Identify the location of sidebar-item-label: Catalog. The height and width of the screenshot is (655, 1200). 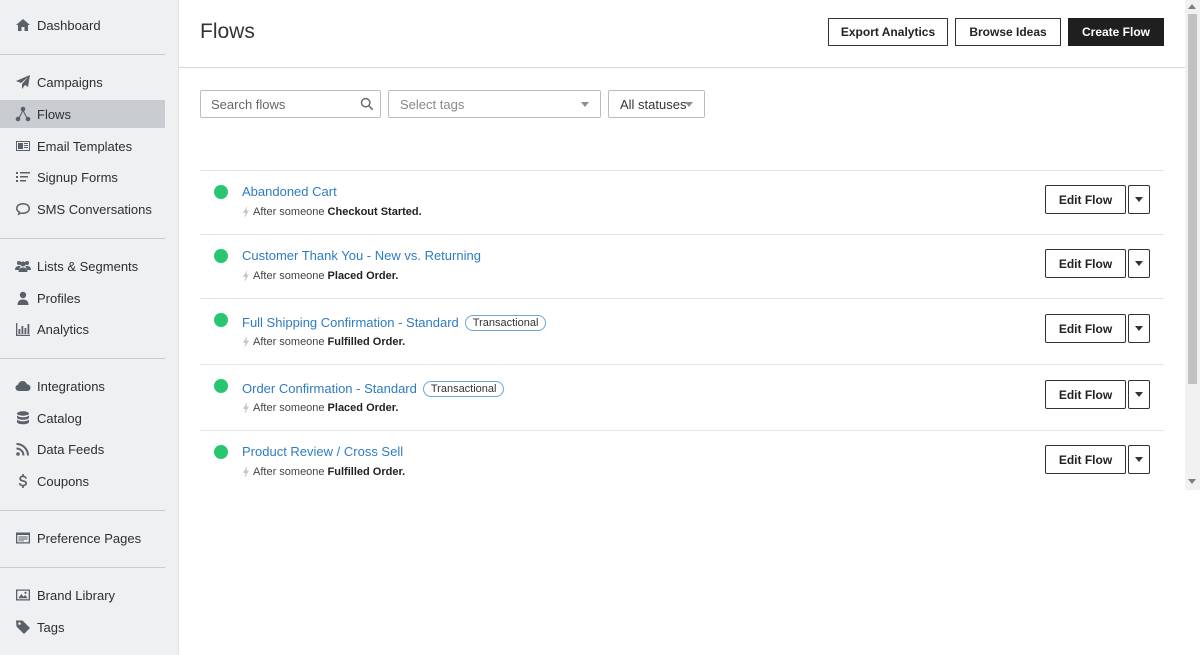
(59, 418).